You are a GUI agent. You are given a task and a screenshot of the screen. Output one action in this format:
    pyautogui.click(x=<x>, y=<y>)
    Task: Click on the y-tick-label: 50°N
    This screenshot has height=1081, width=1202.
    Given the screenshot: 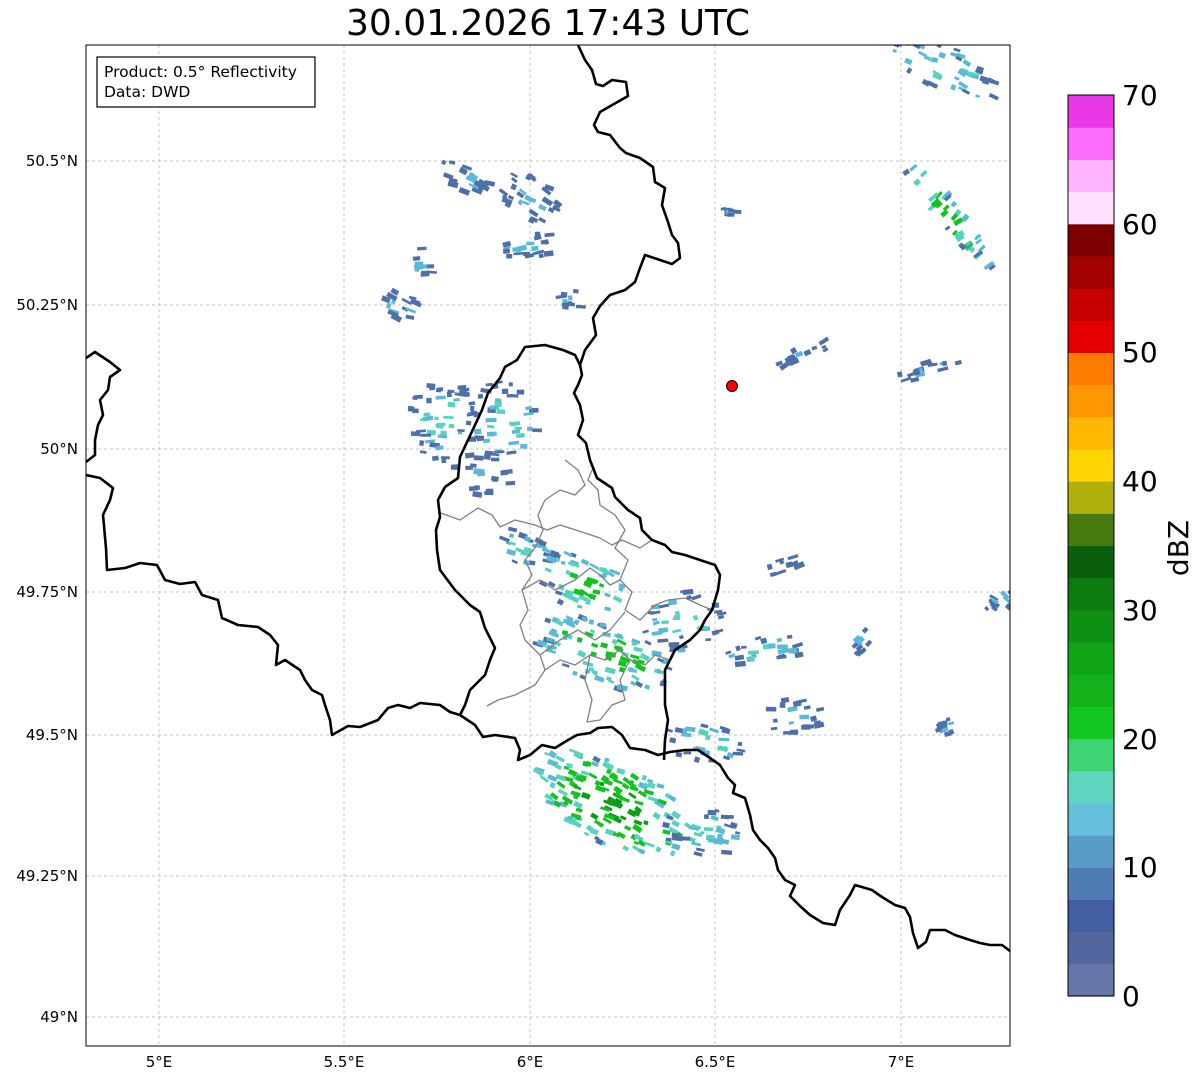 What is the action you would take?
    pyautogui.click(x=59, y=449)
    